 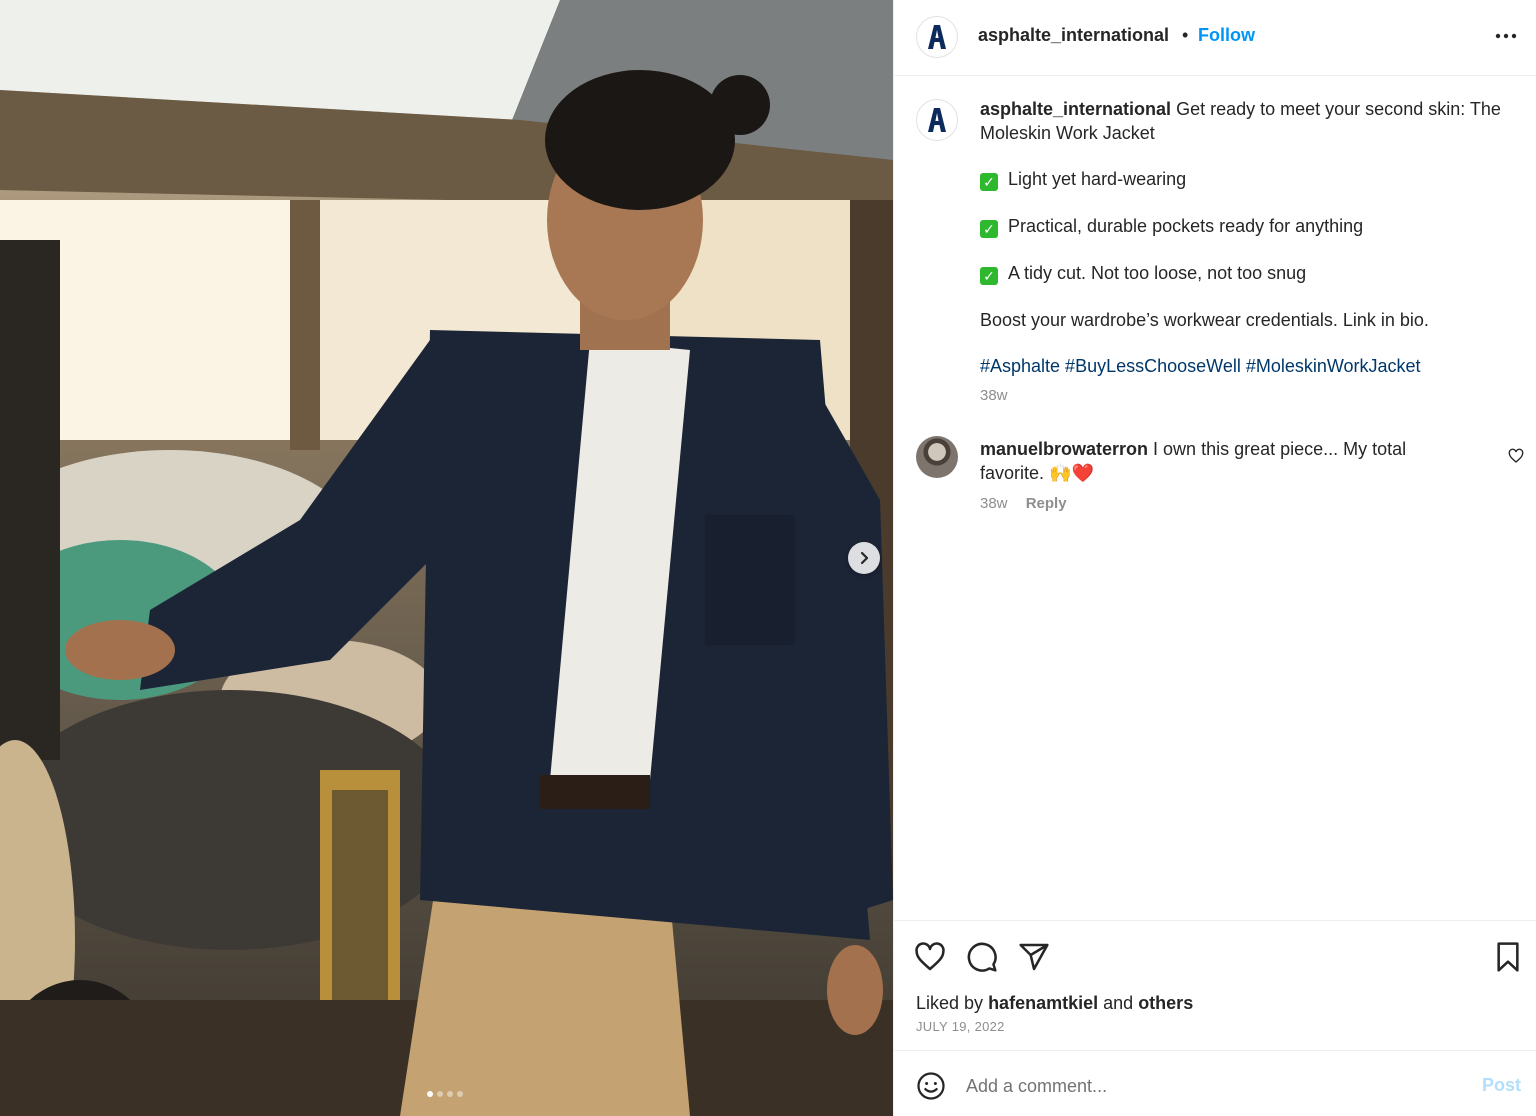 I want to click on post-header: asphalte_international • Follow, so click(x=1215, y=38).